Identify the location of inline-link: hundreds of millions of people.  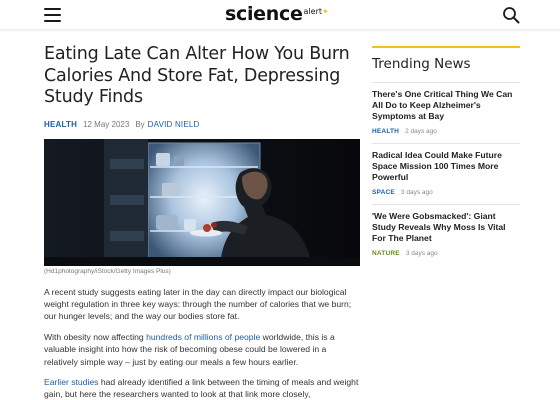
(203, 337).